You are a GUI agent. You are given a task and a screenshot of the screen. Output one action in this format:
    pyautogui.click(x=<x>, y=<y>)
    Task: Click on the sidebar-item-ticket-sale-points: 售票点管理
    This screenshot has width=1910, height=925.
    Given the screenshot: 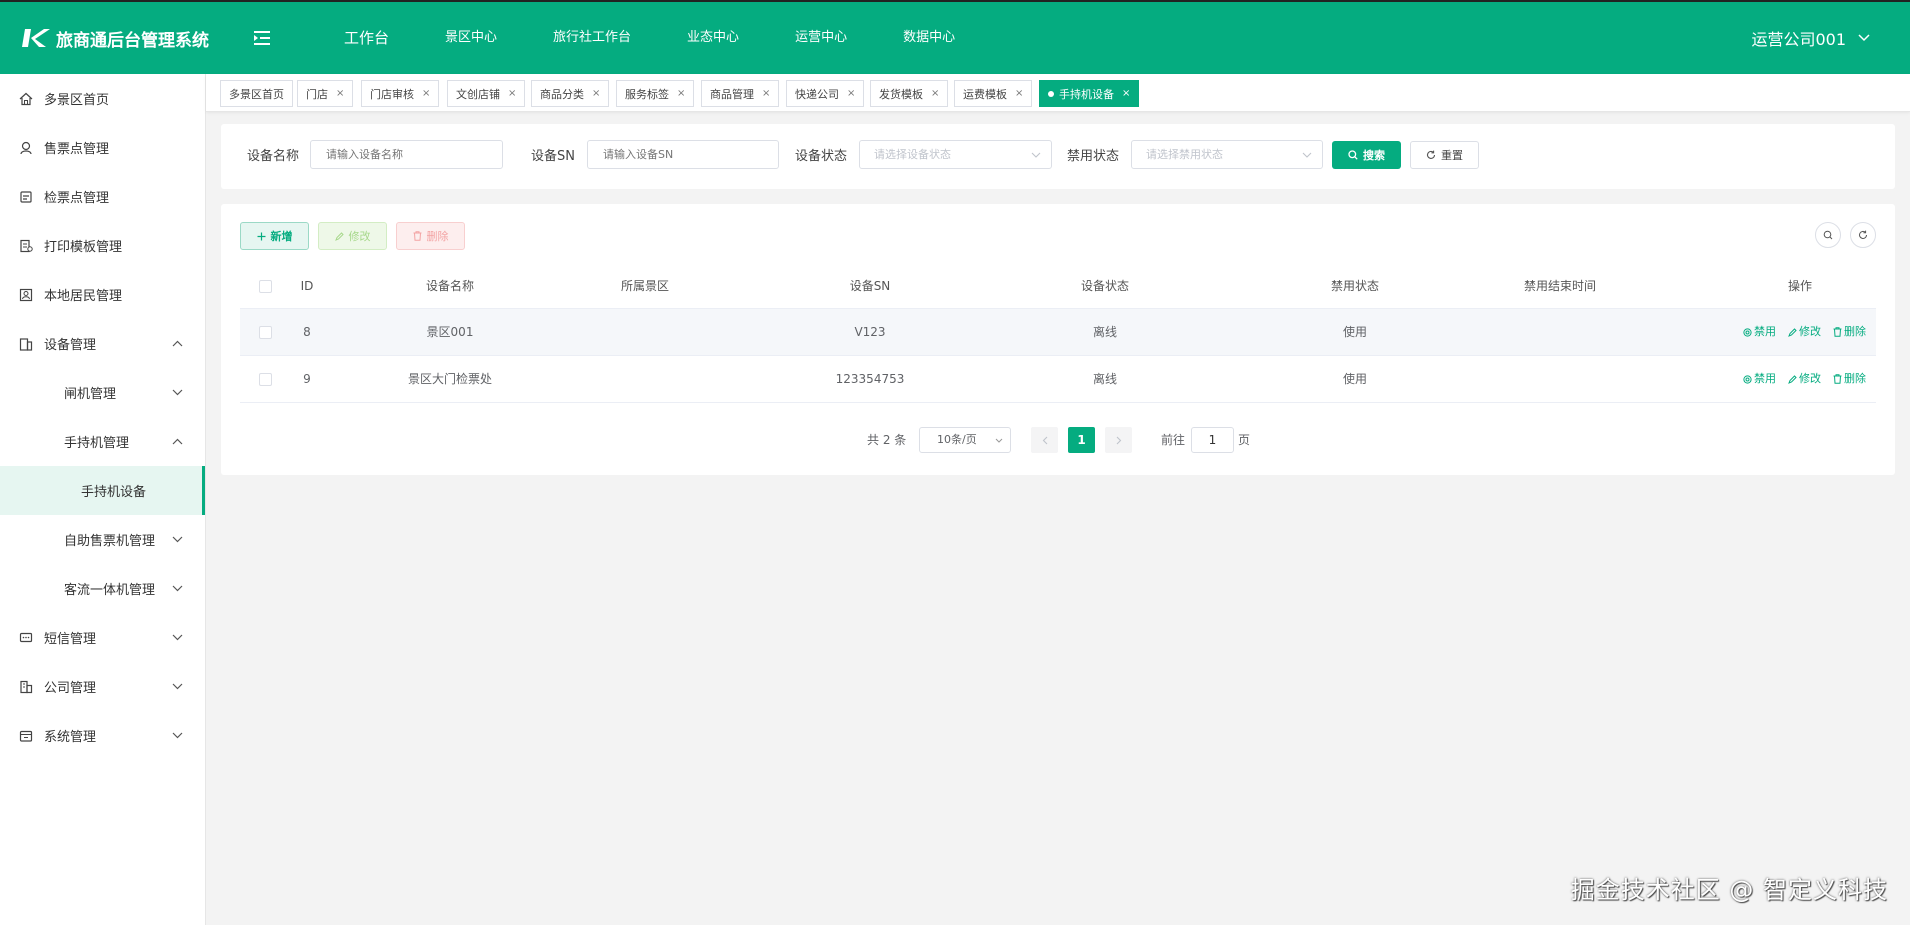 What is the action you would take?
    pyautogui.click(x=102, y=147)
    